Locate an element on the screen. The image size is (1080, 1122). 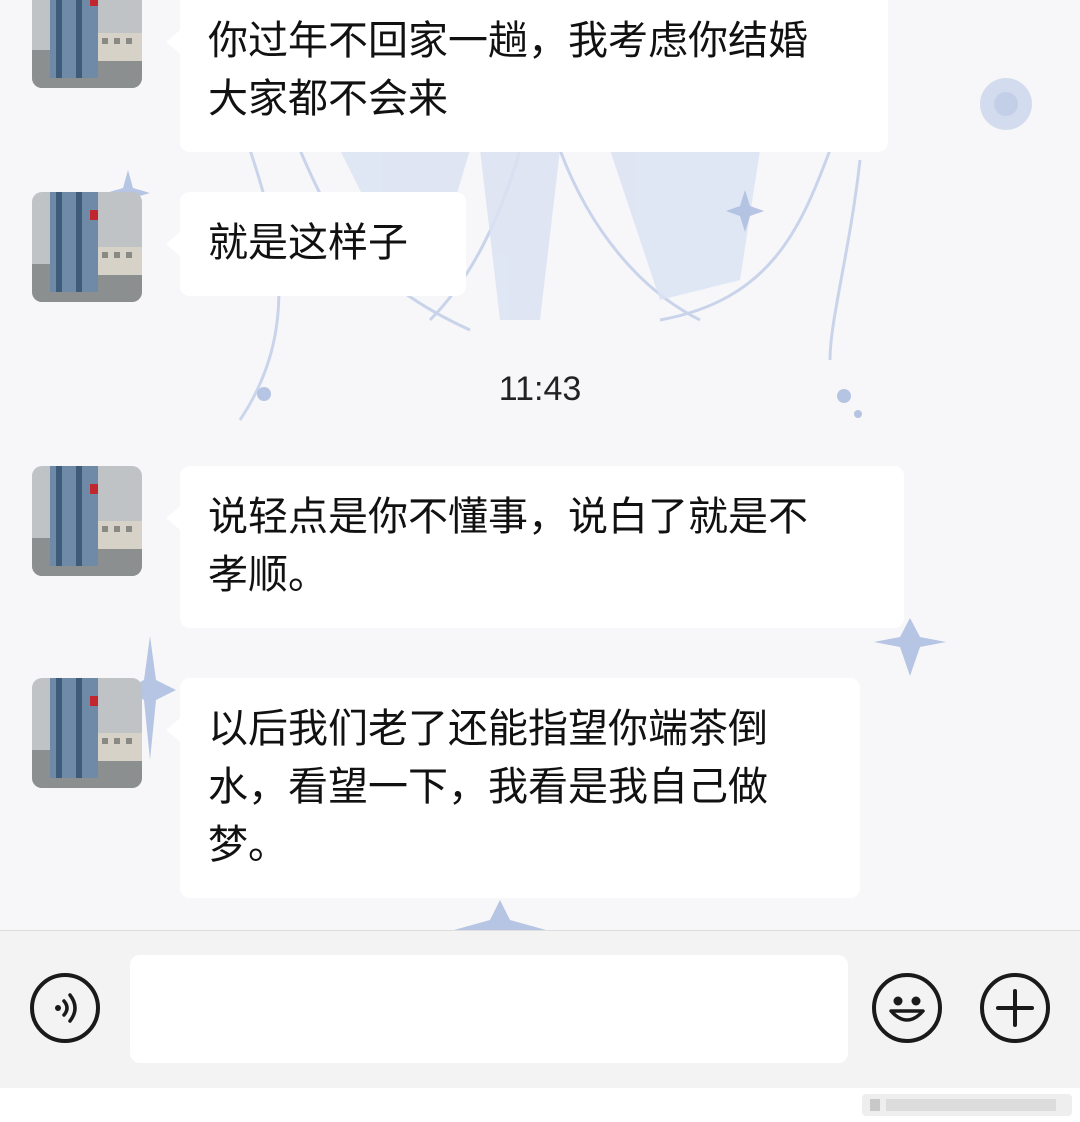
input-bar is located at coordinates (540, 1009).